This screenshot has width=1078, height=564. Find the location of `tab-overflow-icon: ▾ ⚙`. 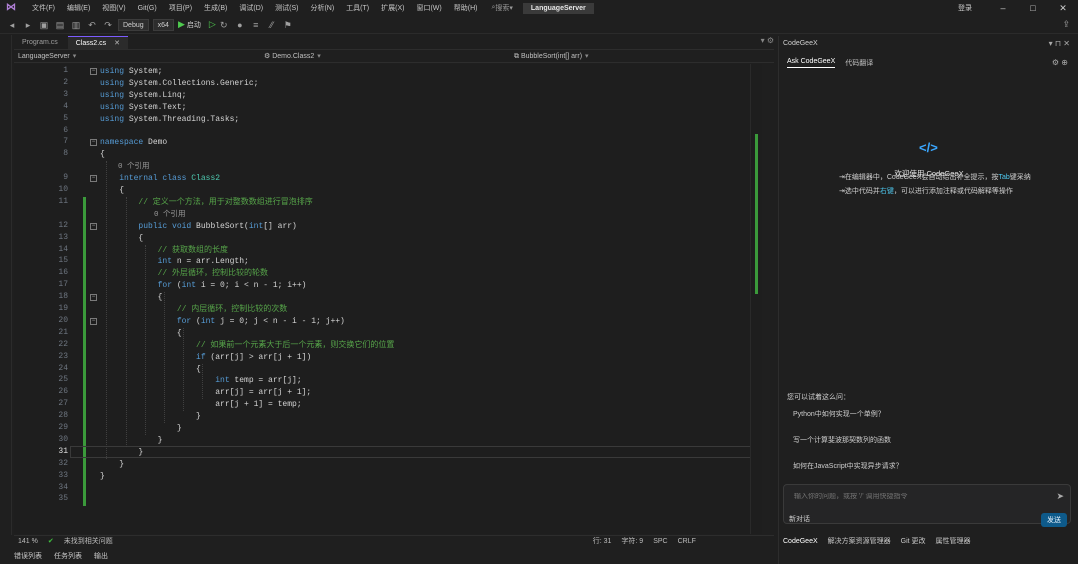

tab-overflow-icon: ▾ ⚙ is located at coordinates (767, 40).